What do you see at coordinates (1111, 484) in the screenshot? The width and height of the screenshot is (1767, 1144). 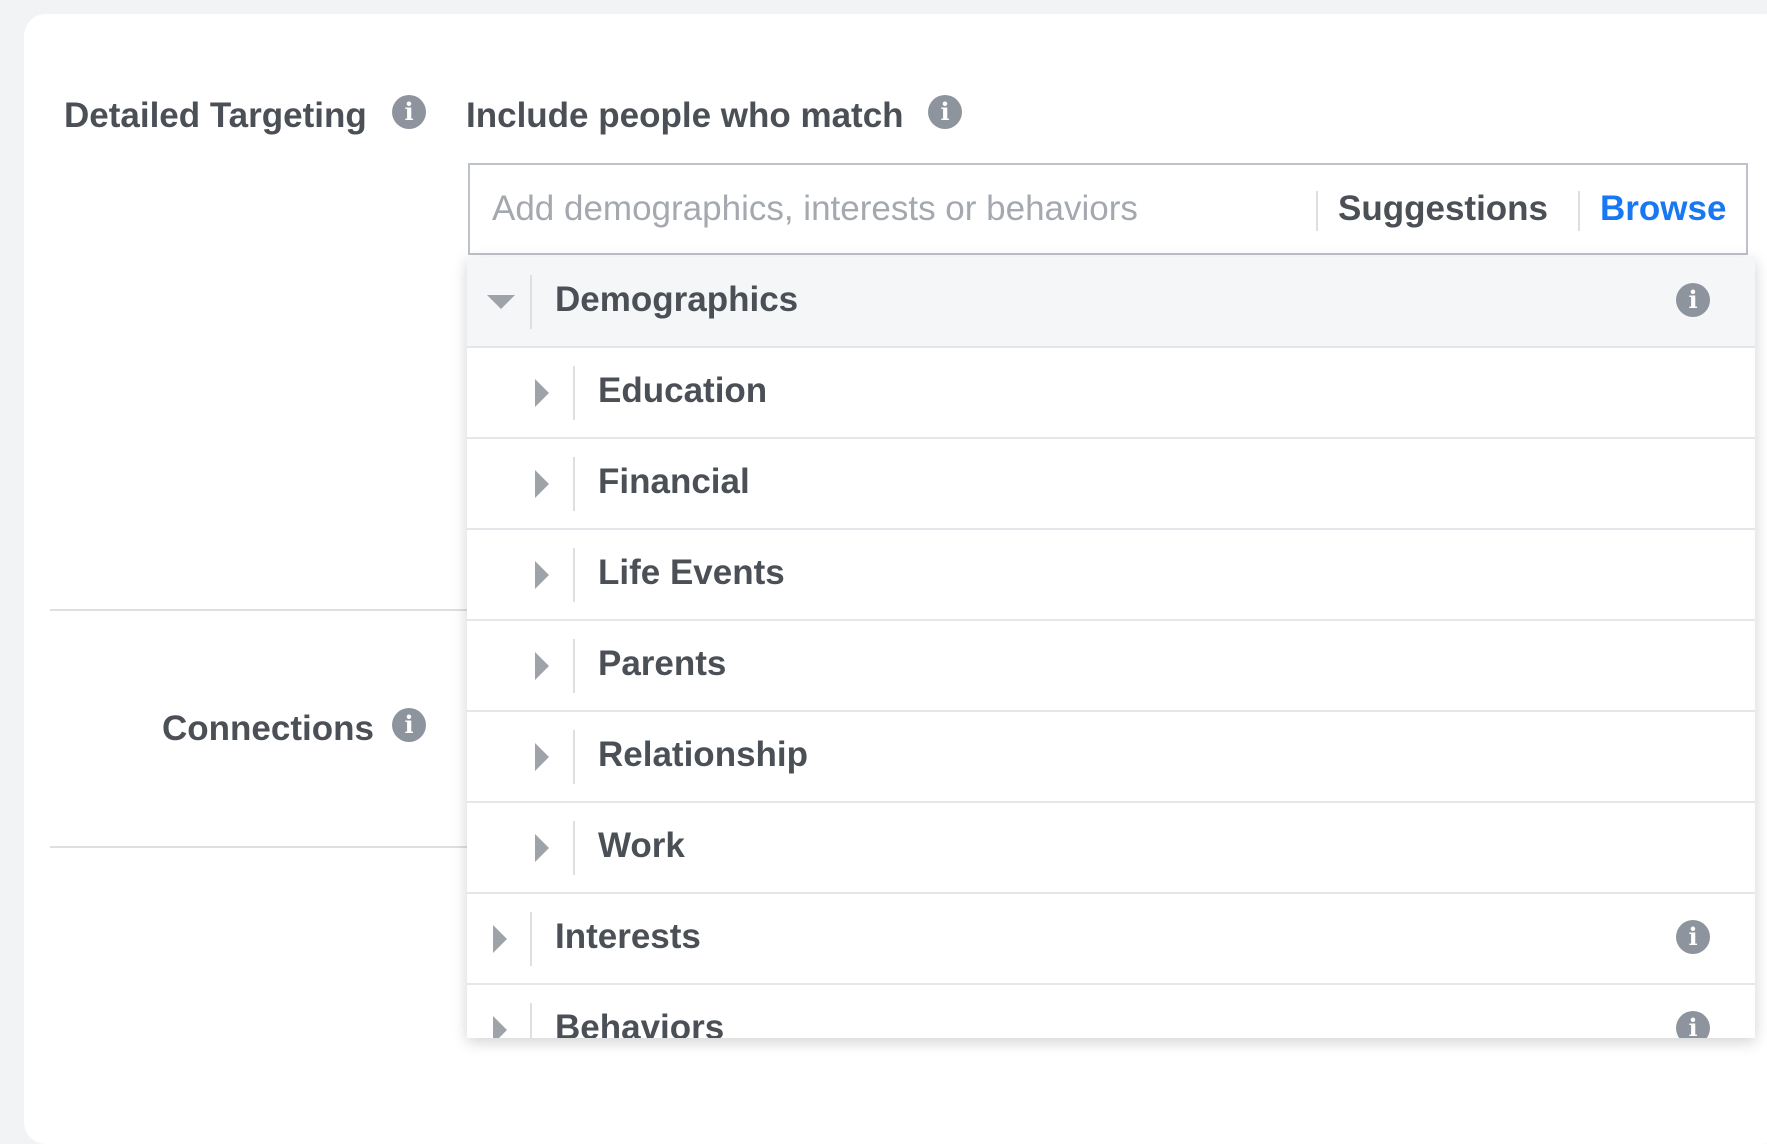 I see `subcategory-financial: Financial` at bounding box center [1111, 484].